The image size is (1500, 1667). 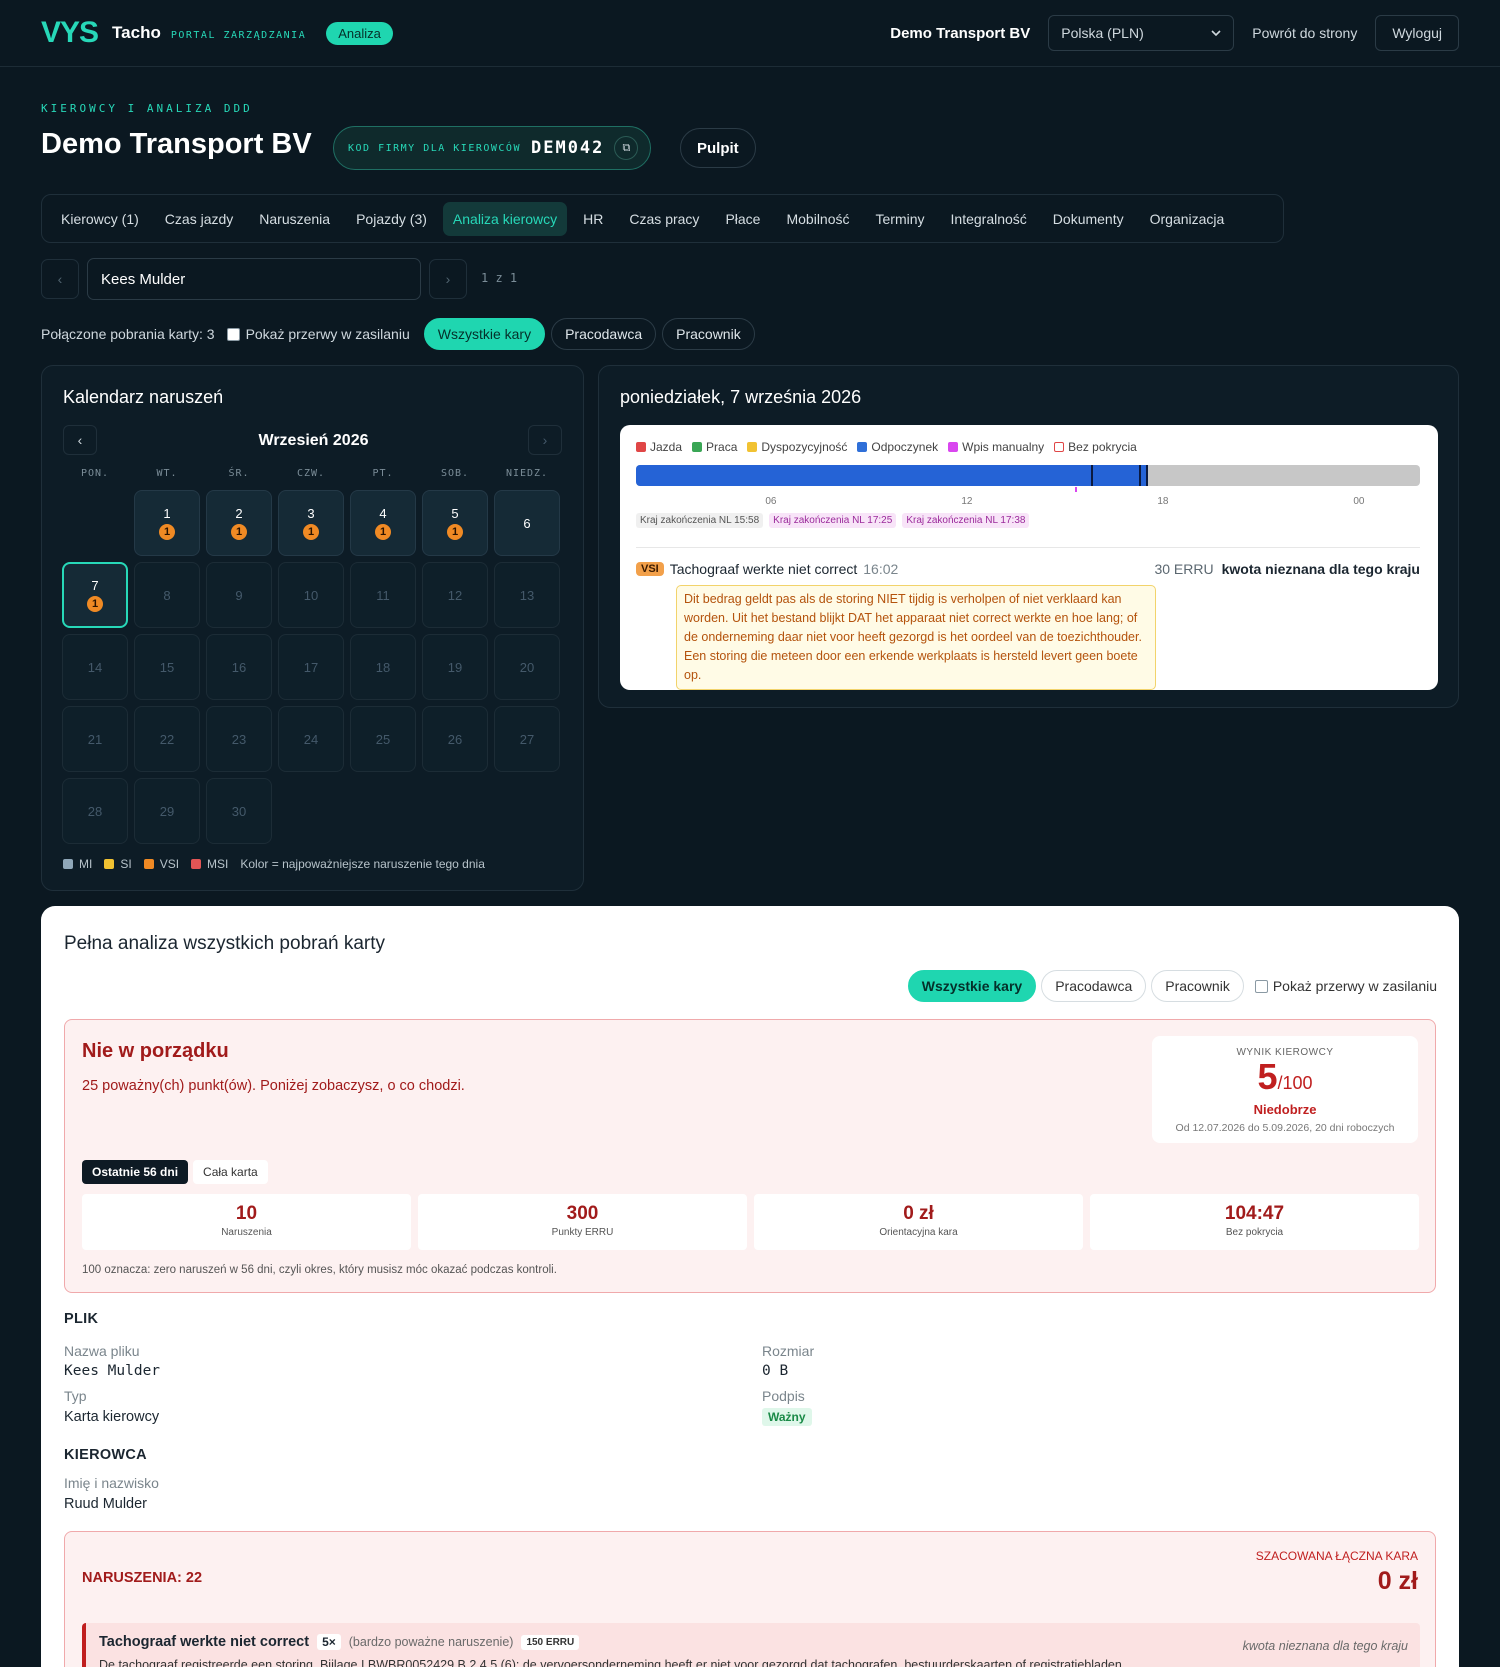 What do you see at coordinates (383, 523) in the screenshot?
I see `calendar-day: 41` at bounding box center [383, 523].